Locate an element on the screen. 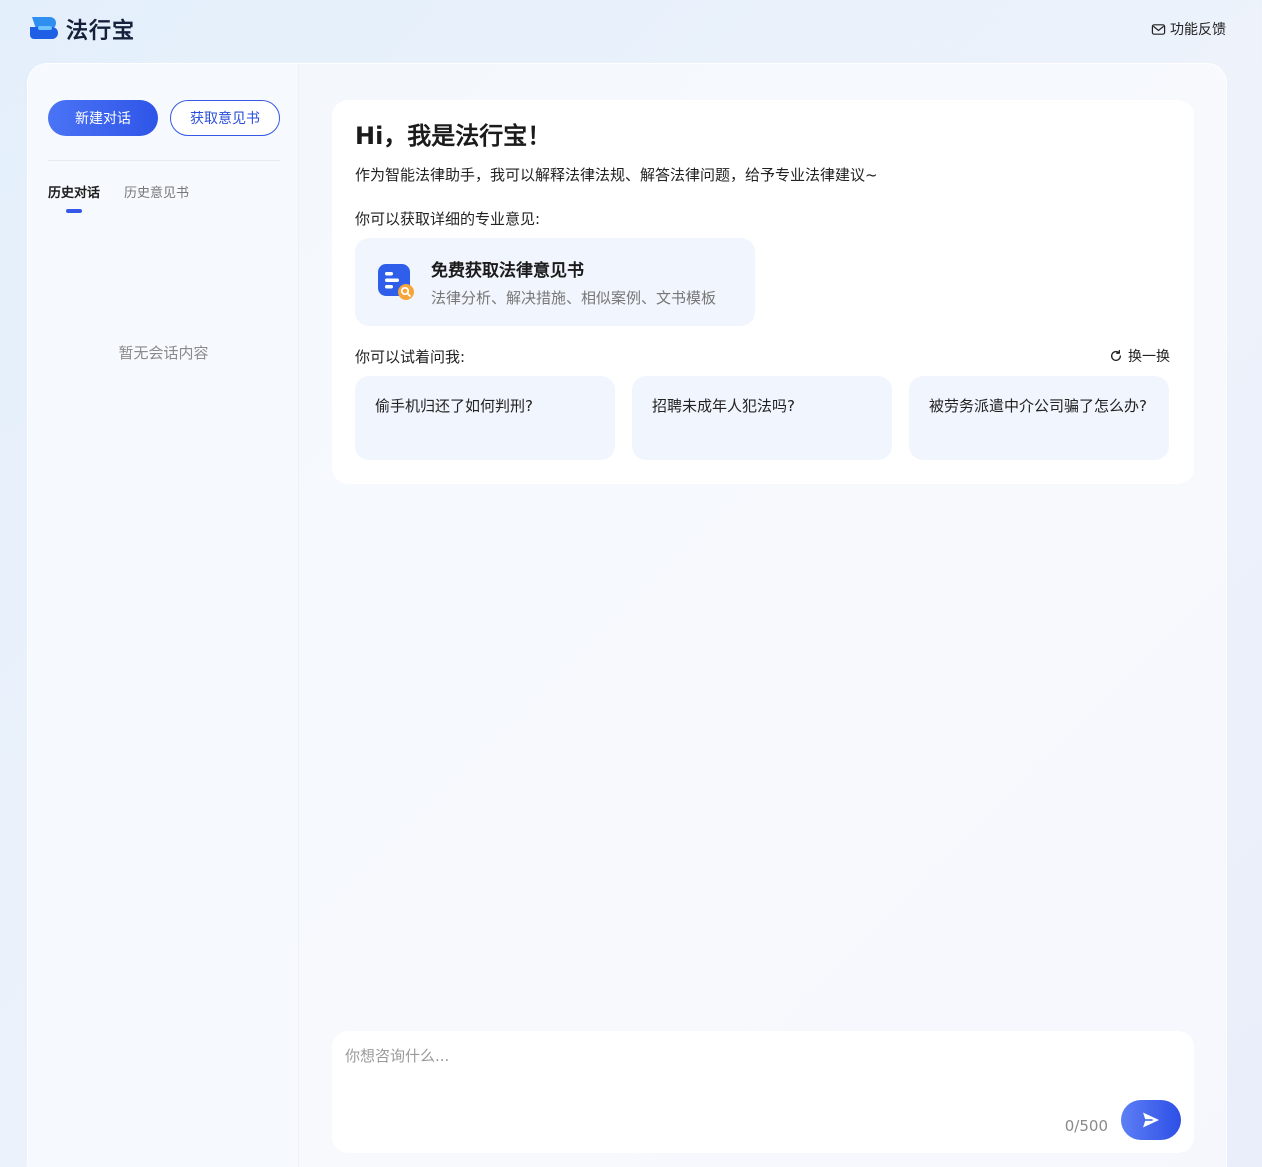 This screenshot has width=1262, height=1167. ask-prompt: 你可以试着问我: is located at coordinates (410, 357).